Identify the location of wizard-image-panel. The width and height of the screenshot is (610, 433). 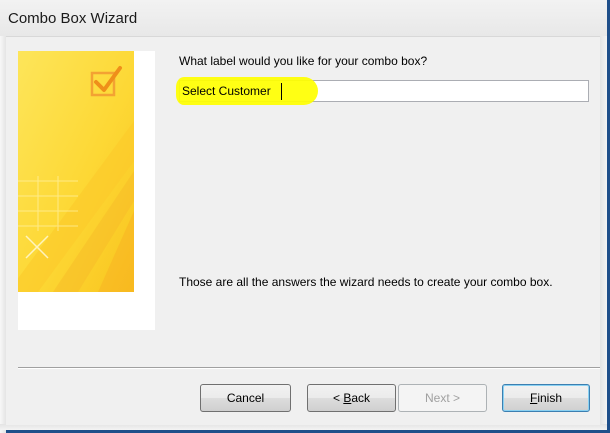
(86, 190).